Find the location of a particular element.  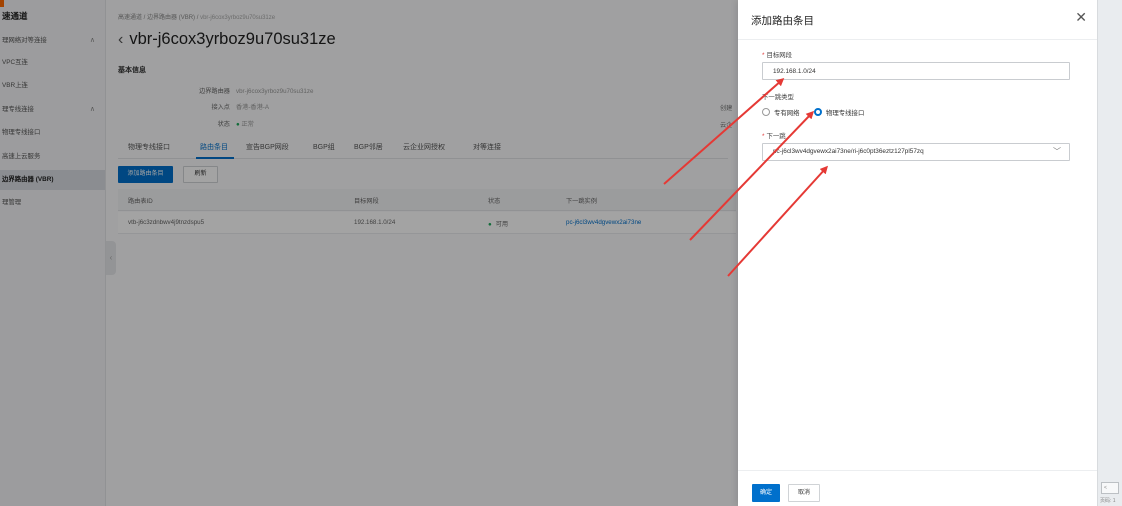

cancel-button: 取消 is located at coordinates (804, 493).